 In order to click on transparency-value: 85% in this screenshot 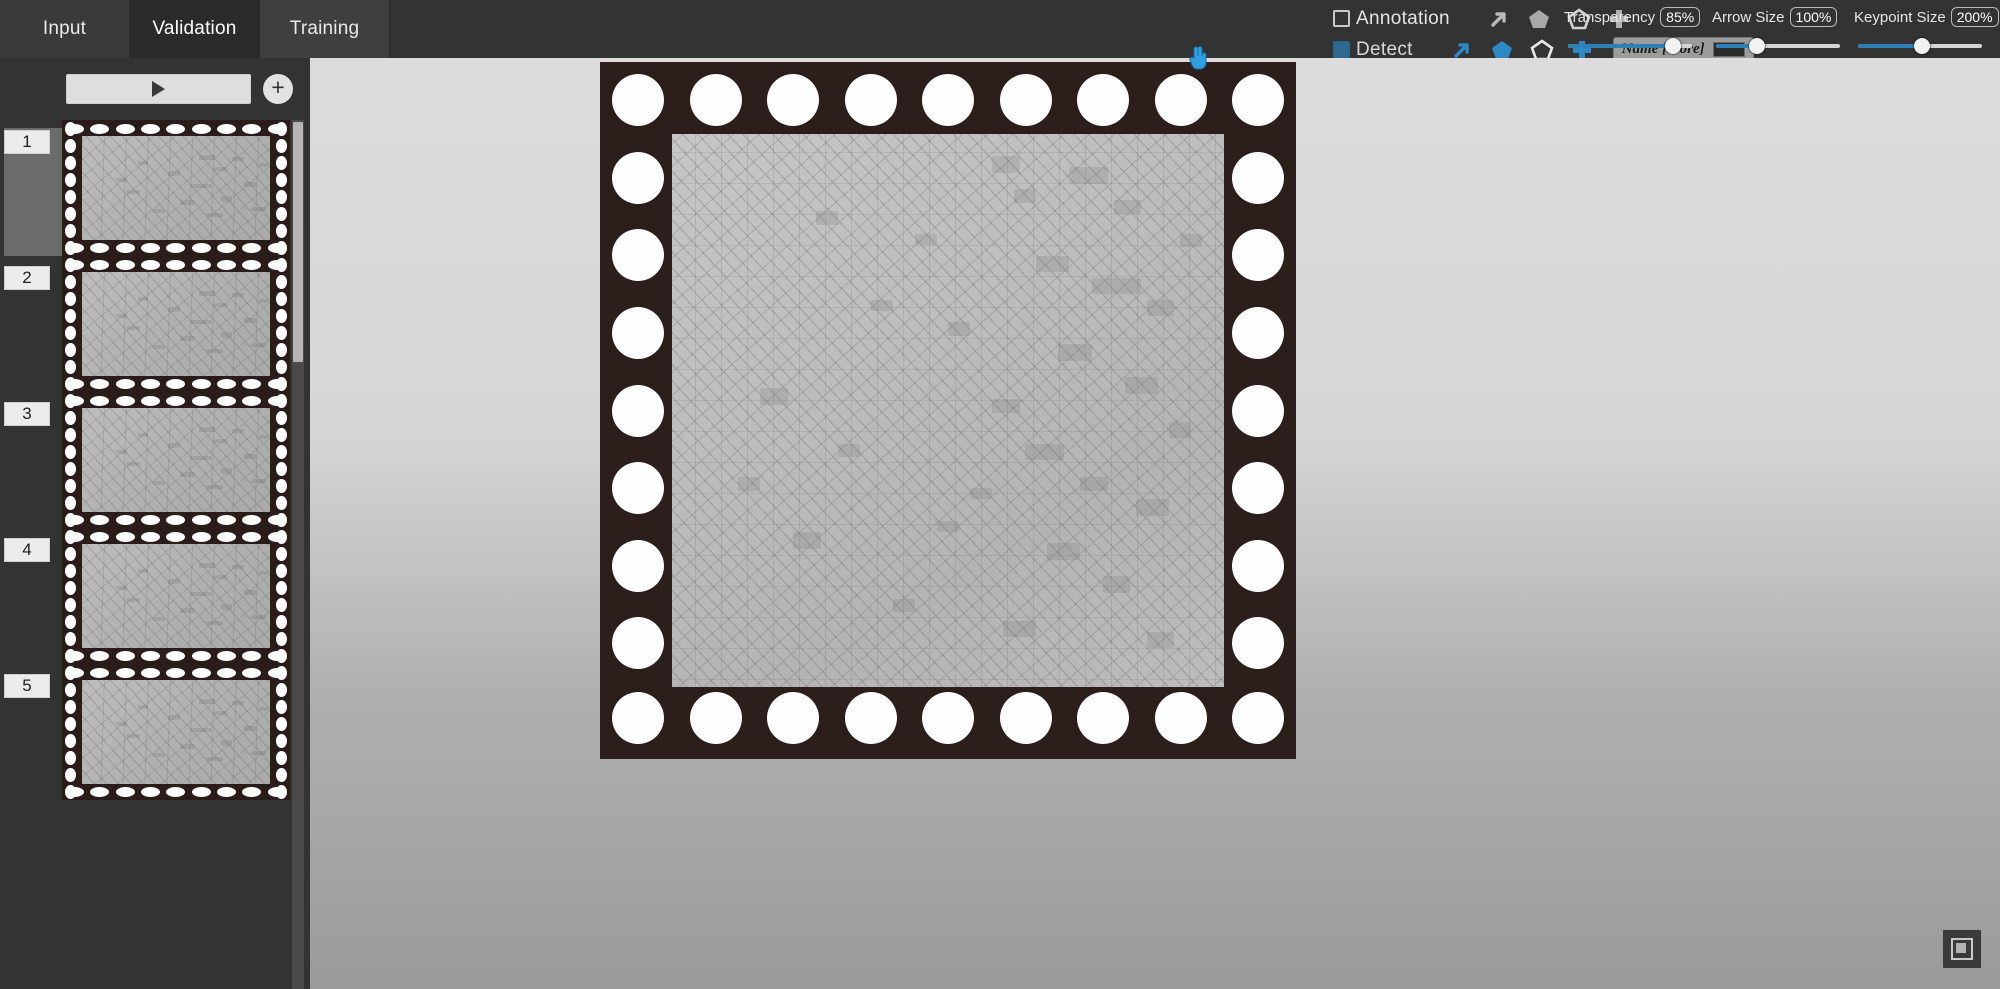, I will do `click(1680, 17)`.